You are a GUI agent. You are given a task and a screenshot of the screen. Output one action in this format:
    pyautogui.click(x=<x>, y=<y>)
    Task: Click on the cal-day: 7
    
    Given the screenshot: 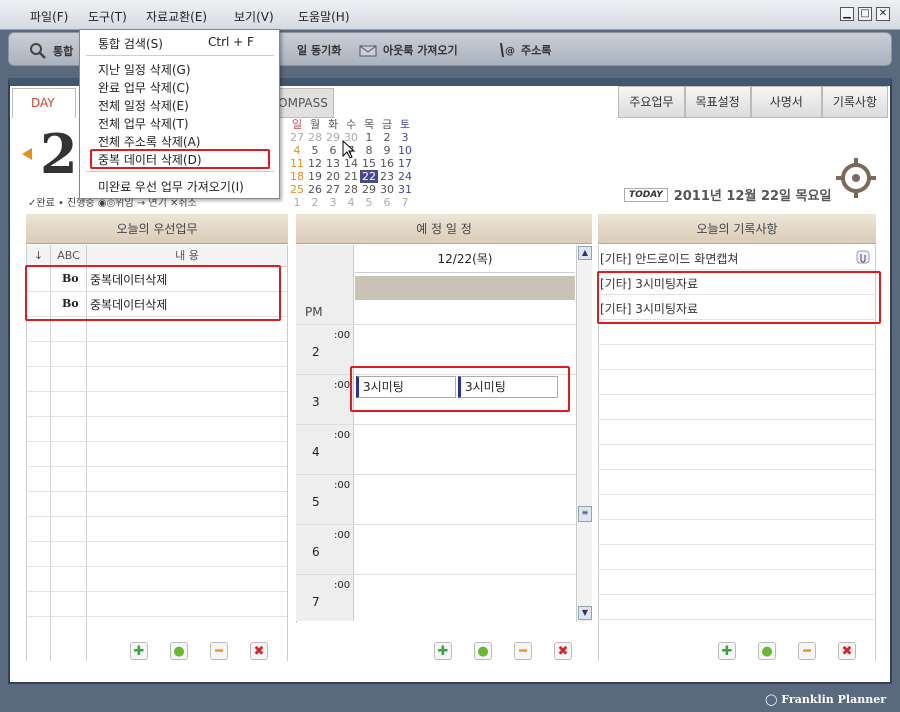 What is the action you would take?
    pyautogui.click(x=405, y=202)
    